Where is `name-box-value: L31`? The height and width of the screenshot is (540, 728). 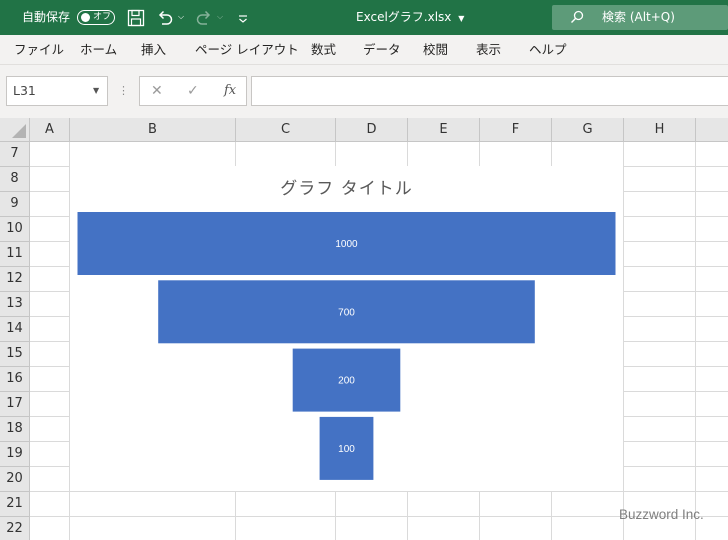
name-box-value: L31 is located at coordinates (24, 90).